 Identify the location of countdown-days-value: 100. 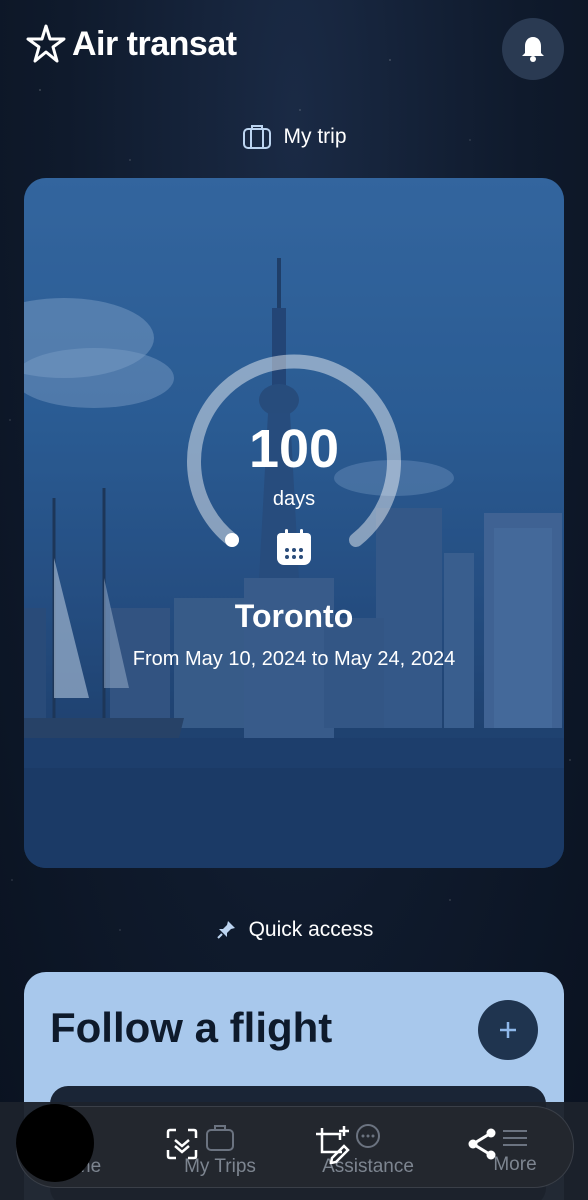
(294, 449).